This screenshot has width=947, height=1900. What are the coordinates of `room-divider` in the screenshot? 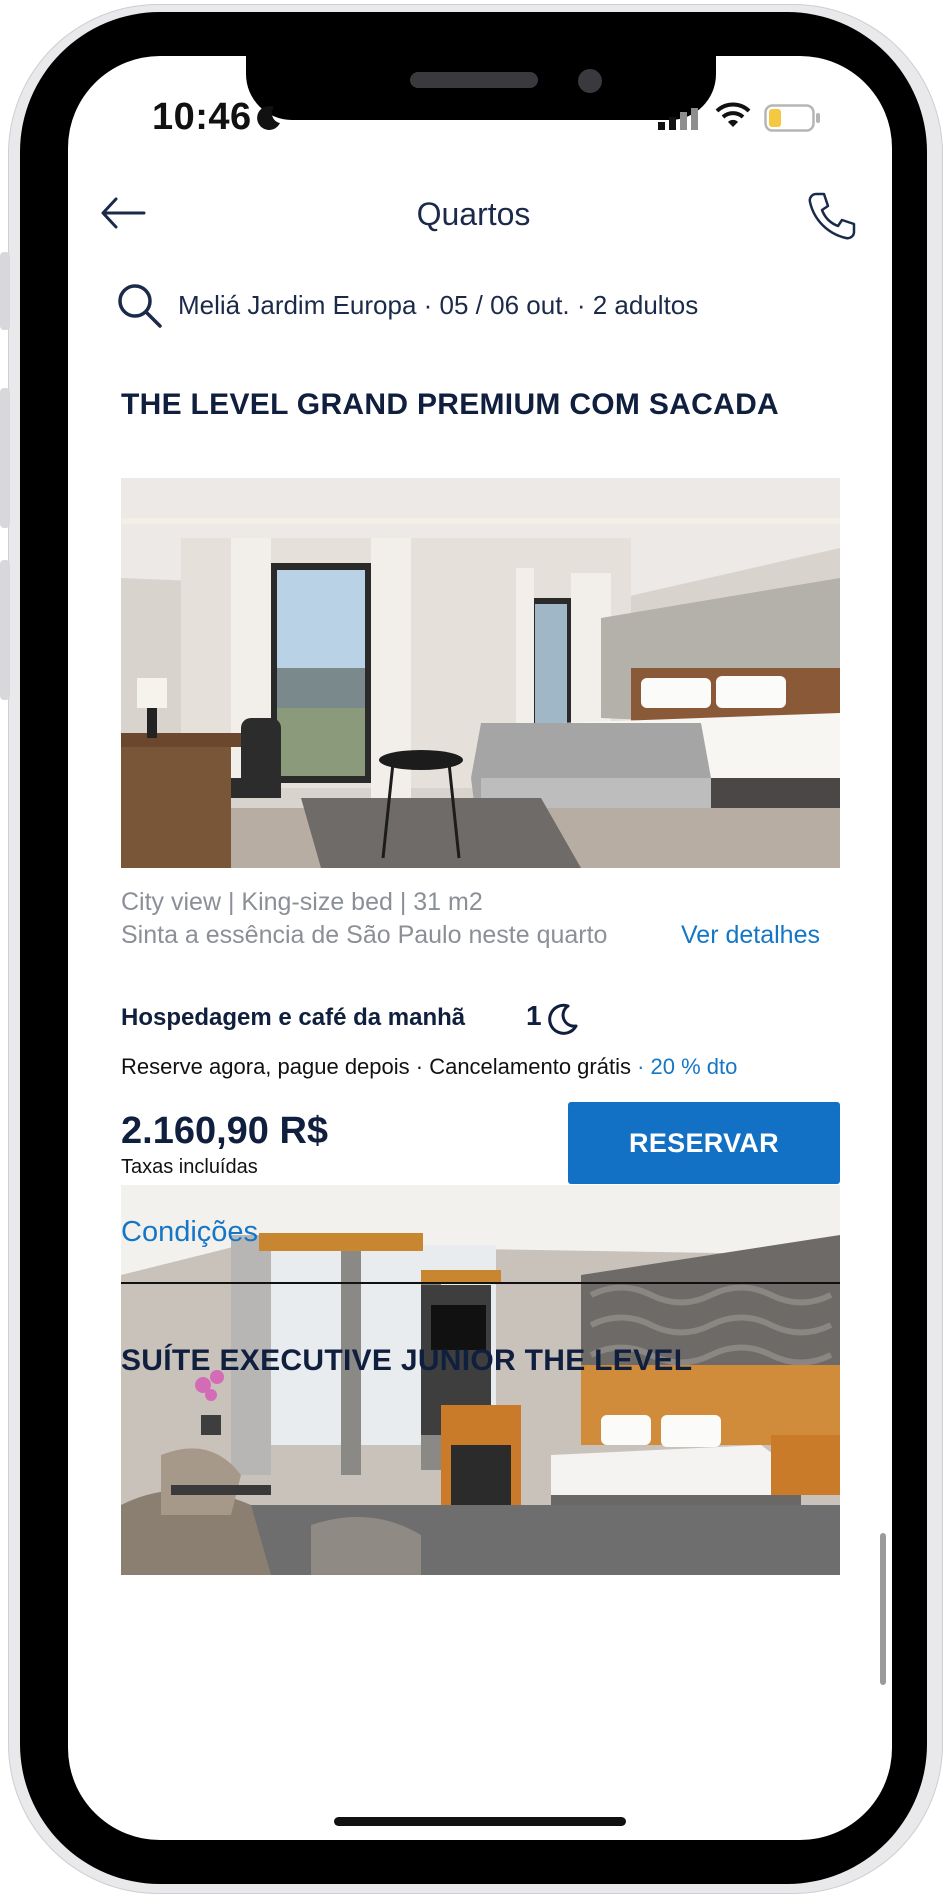 It's located at (480, 1283).